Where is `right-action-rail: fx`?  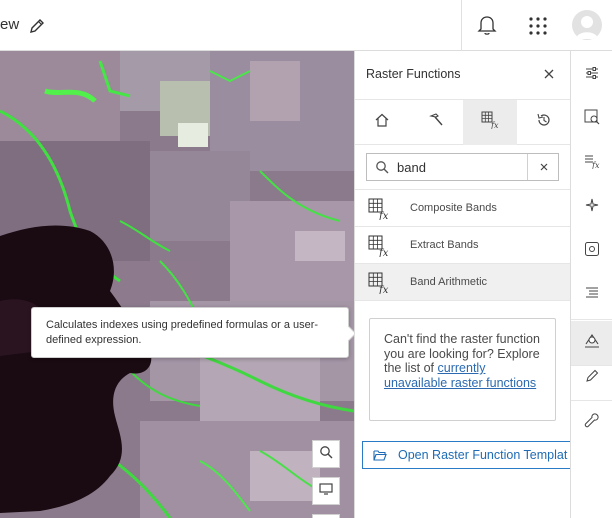
right-action-rail: fx is located at coordinates (591, 284).